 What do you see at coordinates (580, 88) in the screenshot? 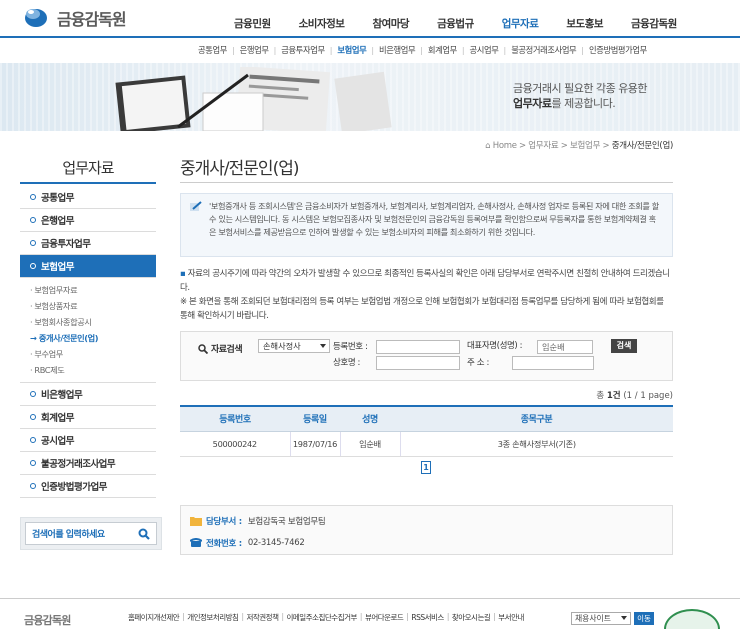
I see `banner-line1: 금융거래시 필요한 각종 유용한` at bounding box center [580, 88].